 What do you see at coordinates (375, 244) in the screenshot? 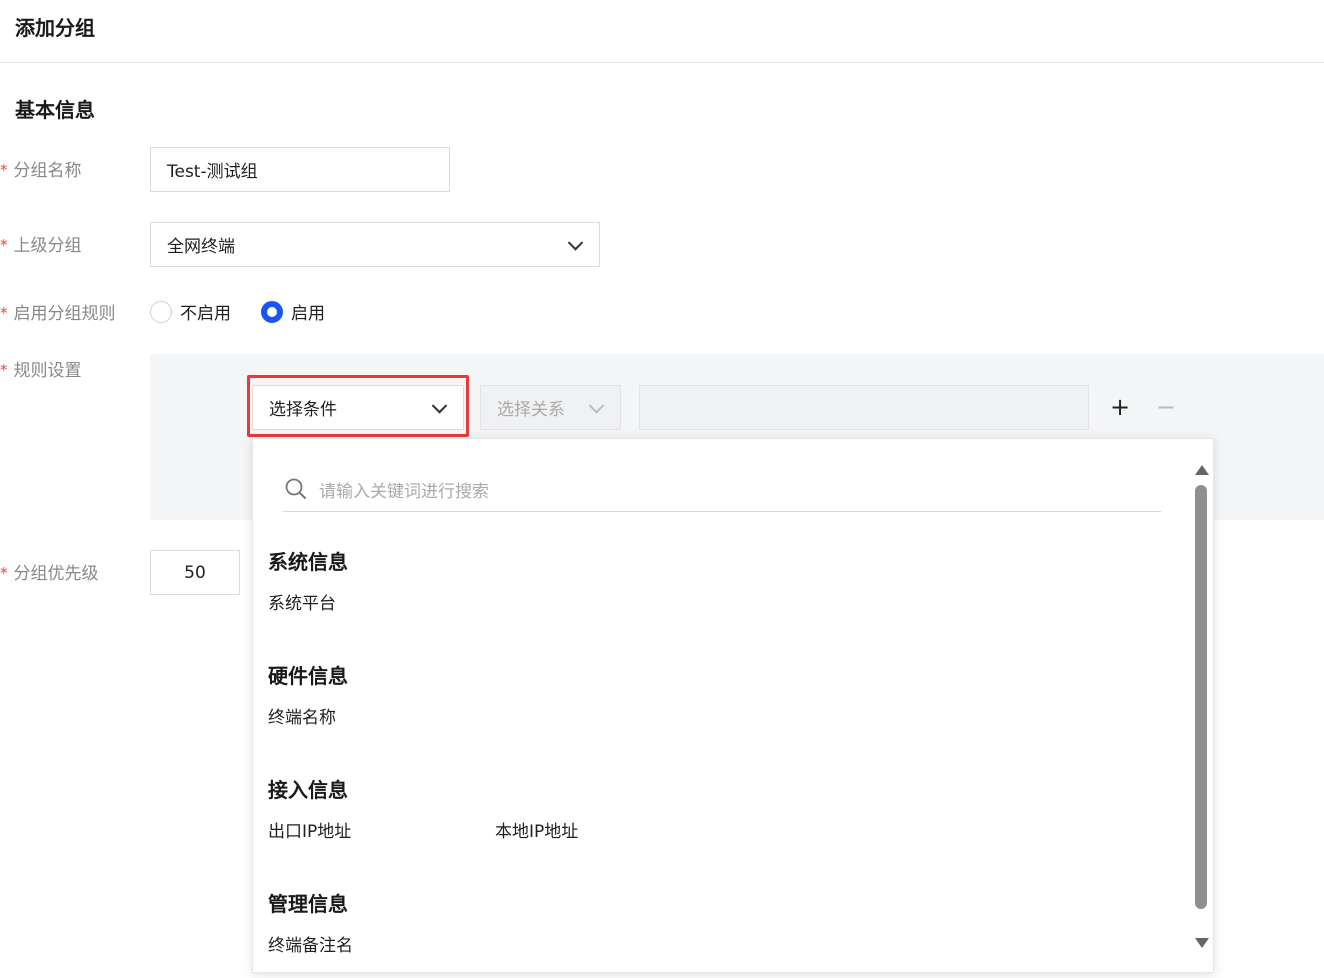
I see `parent-group-select: 全网终端` at bounding box center [375, 244].